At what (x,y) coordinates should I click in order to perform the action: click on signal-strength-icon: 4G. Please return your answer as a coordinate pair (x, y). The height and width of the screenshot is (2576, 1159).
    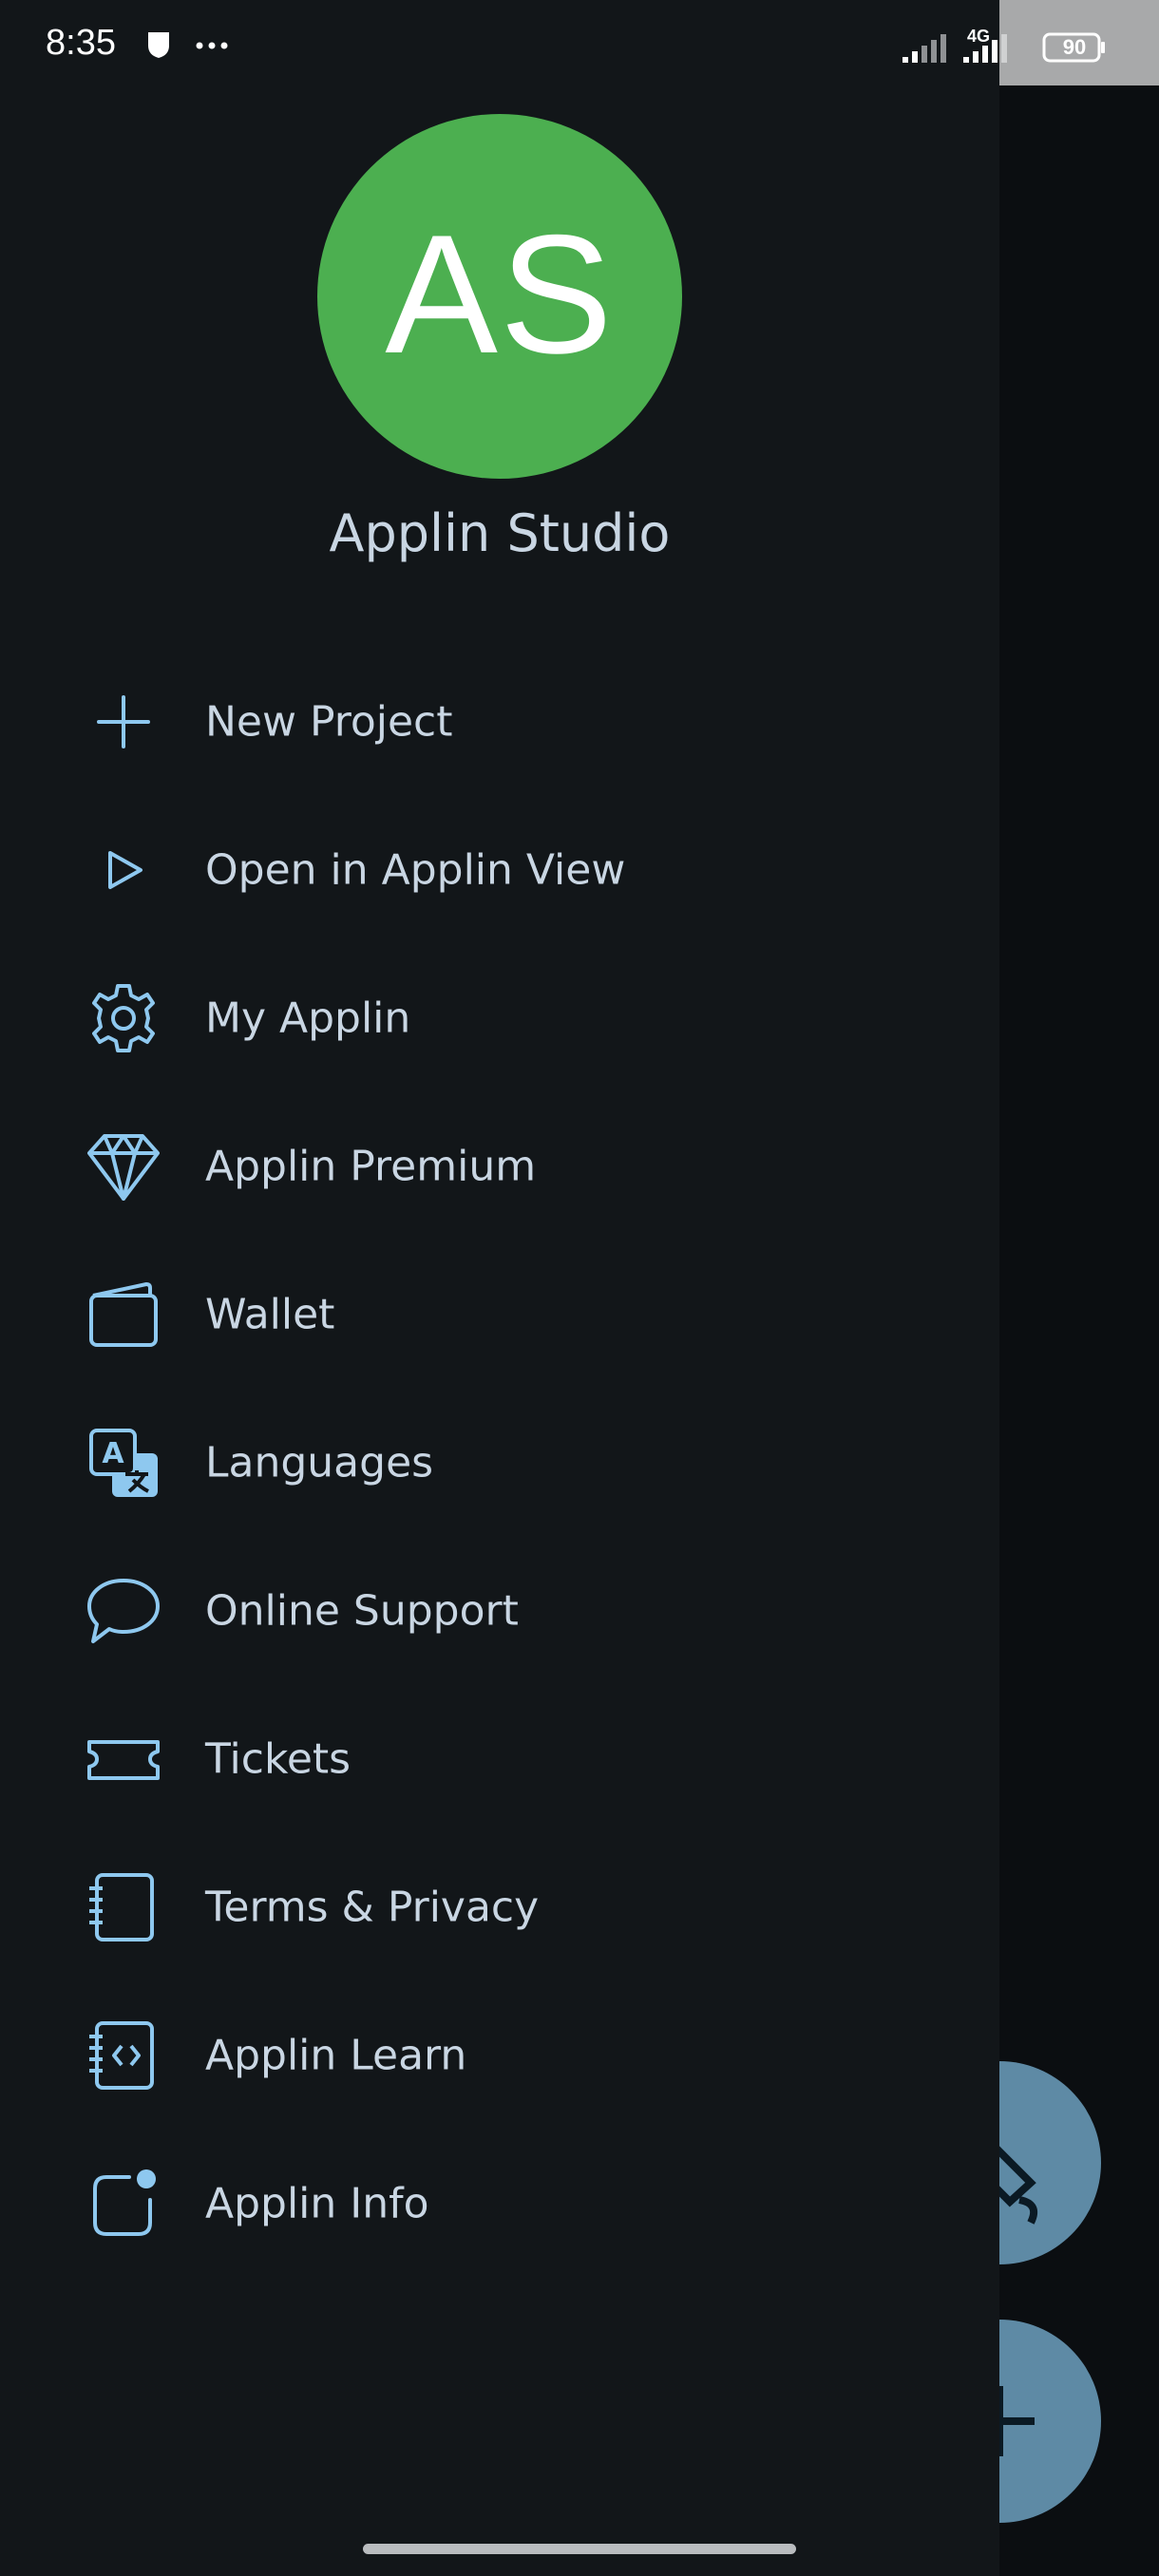
    Looking at the image, I should click on (954, 45).